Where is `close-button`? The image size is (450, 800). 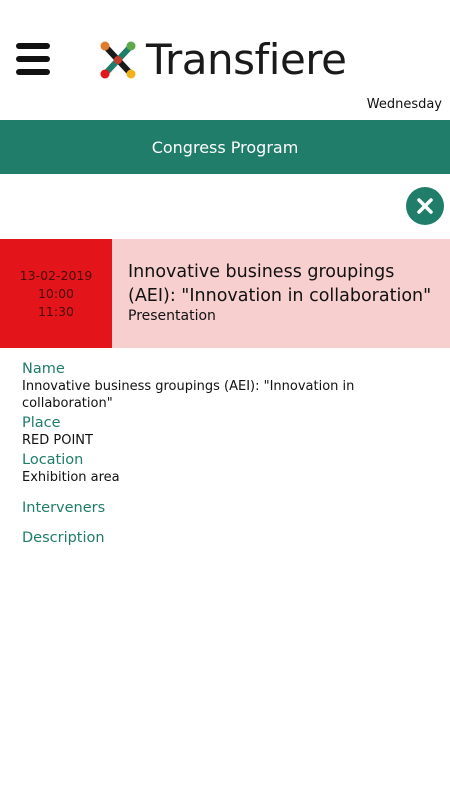
close-button is located at coordinates (425, 206).